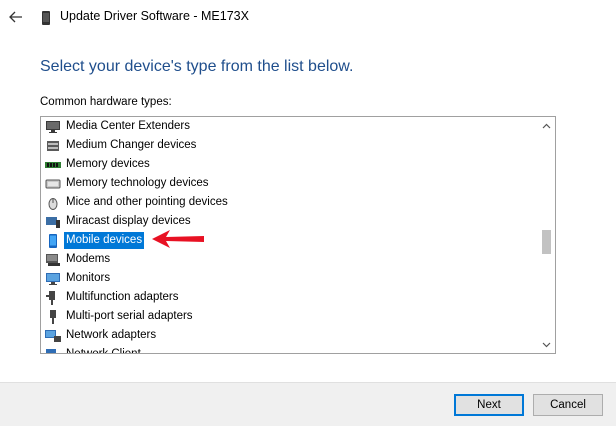 The width and height of the screenshot is (616, 426). Describe the element at coordinates (128, 126) in the screenshot. I see `list-item-label: Media Center Extenders` at that location.